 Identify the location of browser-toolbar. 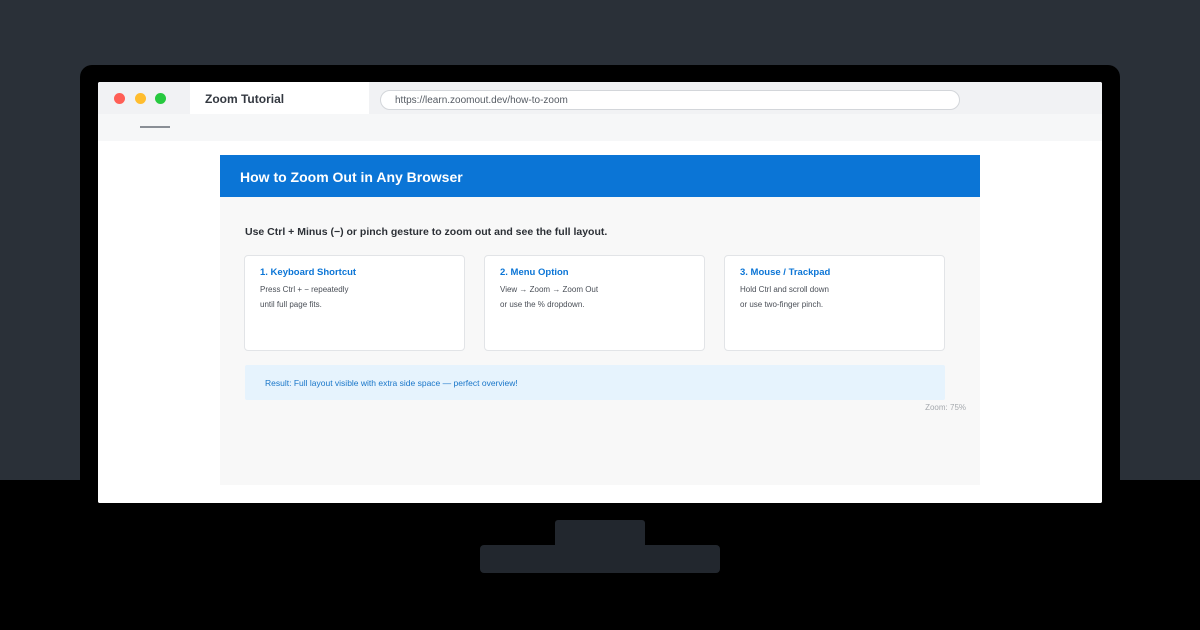
(600, 127).